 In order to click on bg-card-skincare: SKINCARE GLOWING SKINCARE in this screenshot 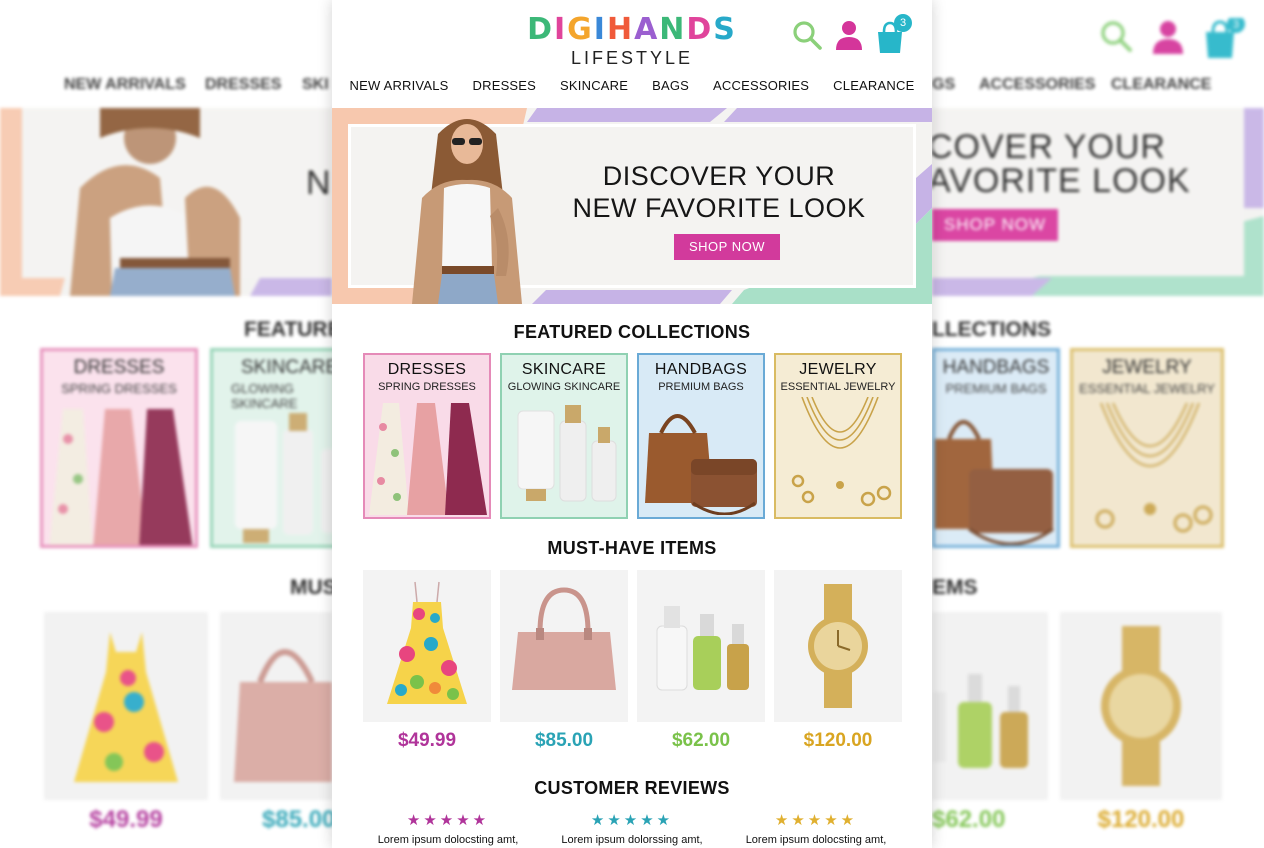, I will do `click(280, 448)`.